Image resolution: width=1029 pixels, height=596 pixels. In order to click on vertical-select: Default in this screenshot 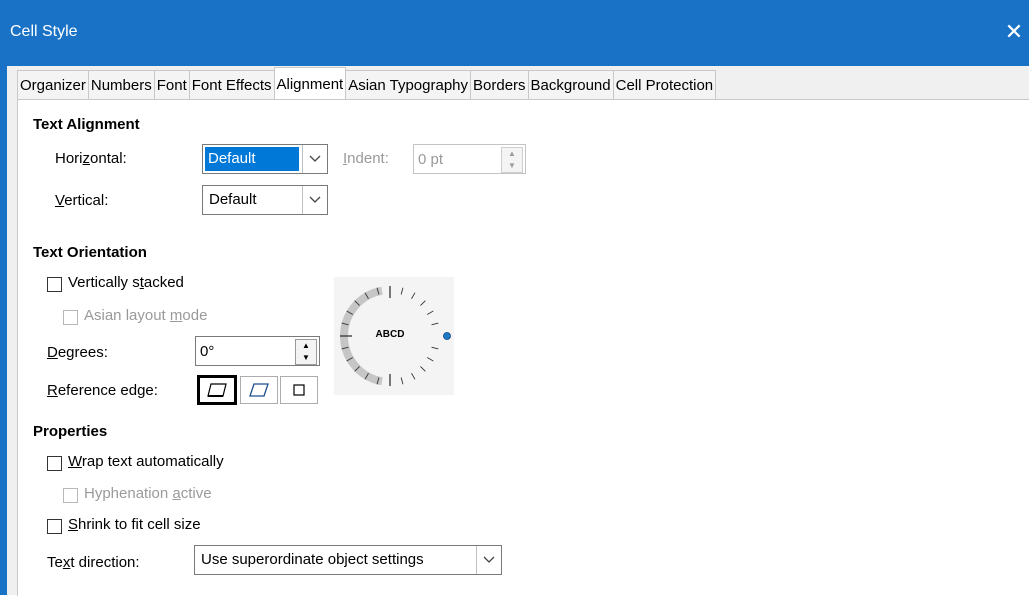, I will do `click(265, 200)`.